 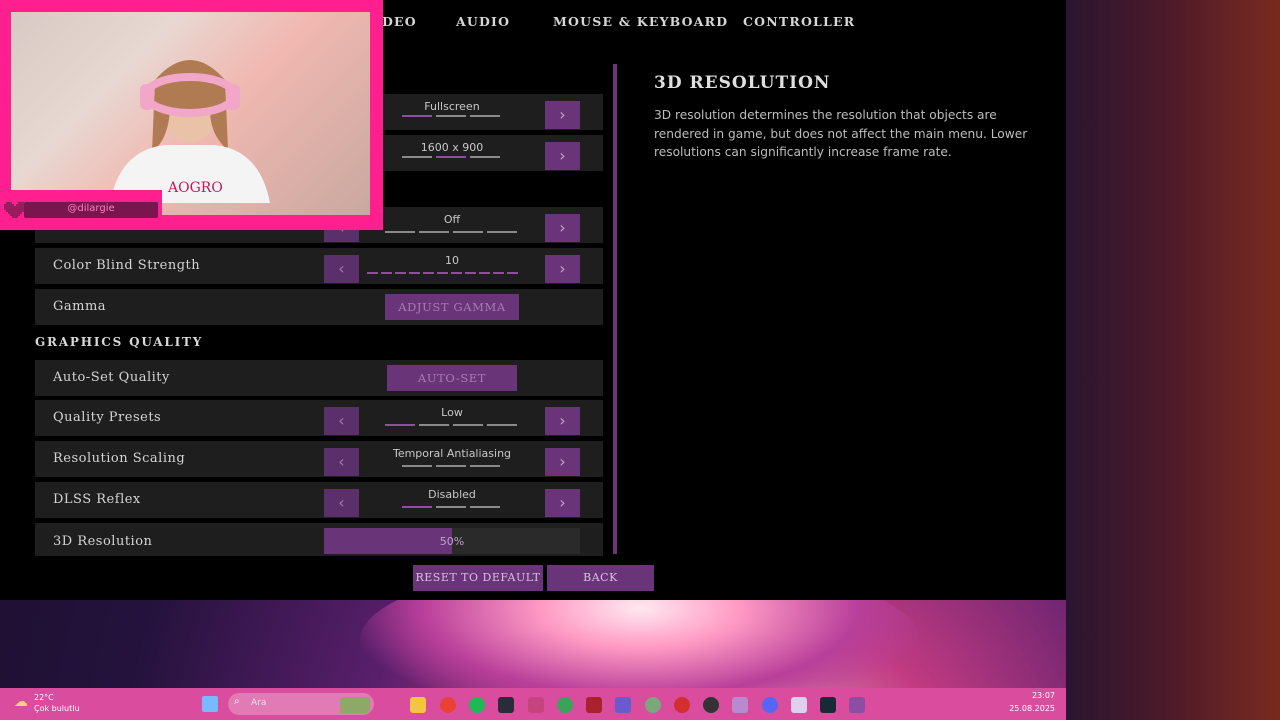 What do you see at coordinates (341, 462) in the screenshot?
I see `resolution-scaling-prev-button: ‹` at bounding box center [341, 462].